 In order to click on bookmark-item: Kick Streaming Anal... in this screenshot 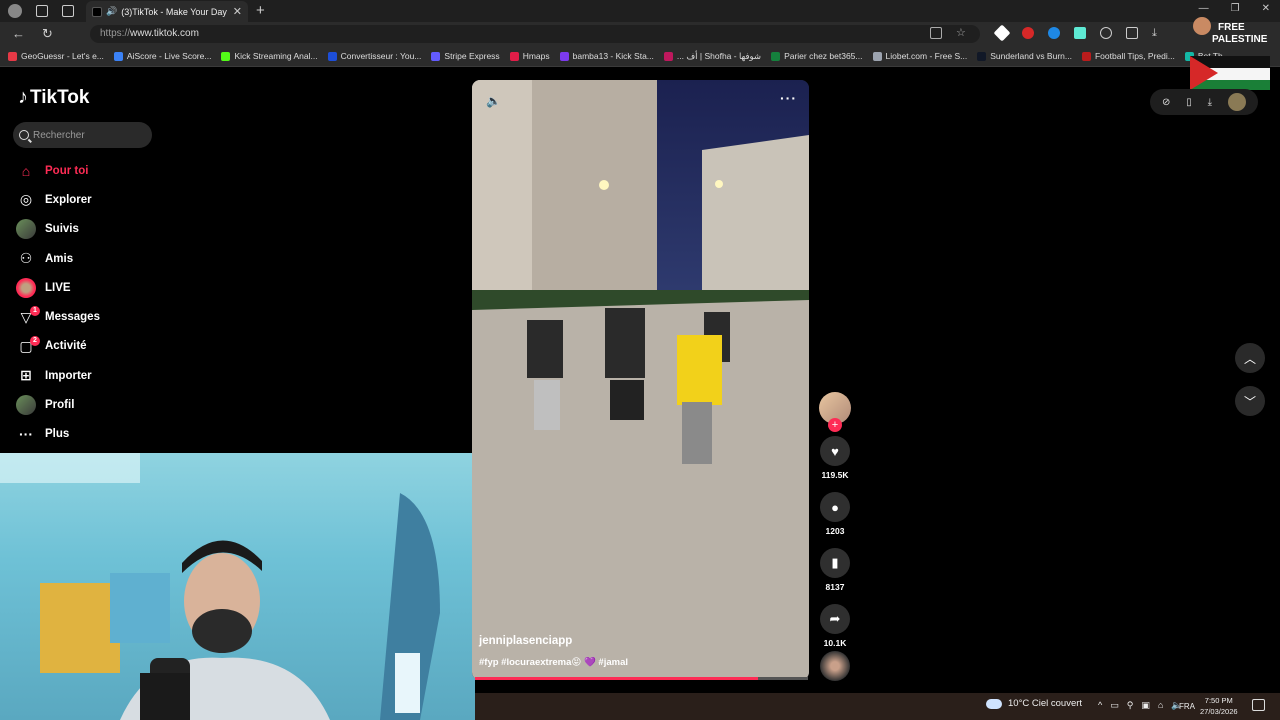, I will do `click(269, 56)`.